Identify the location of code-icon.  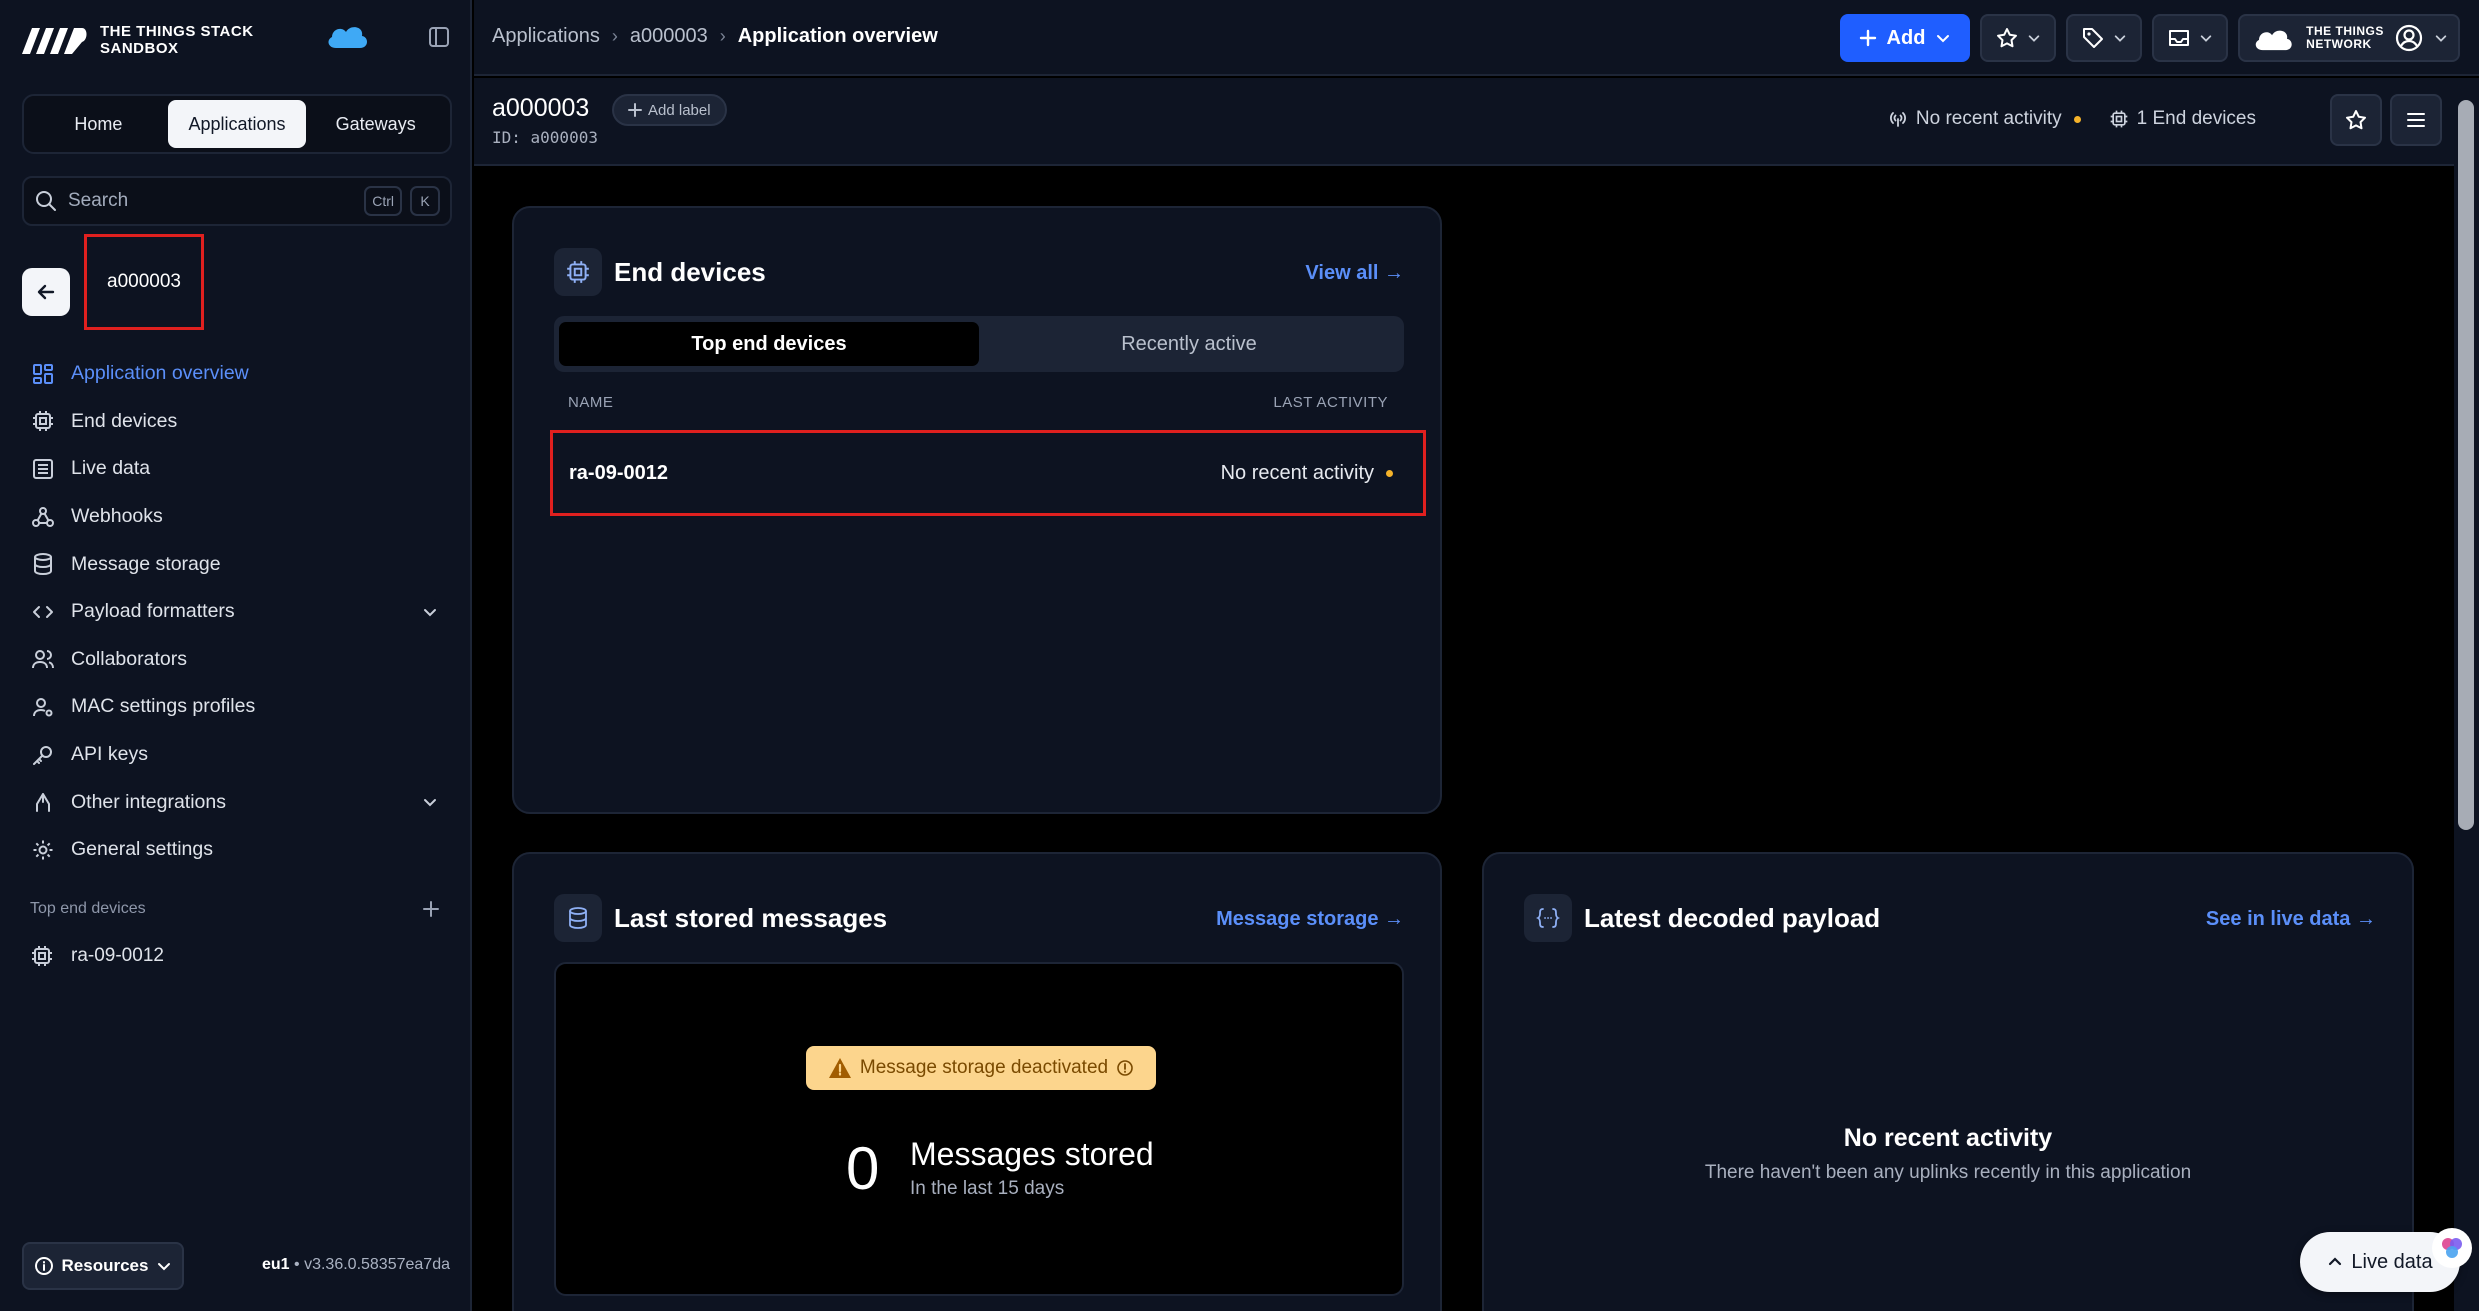
(43, 612).